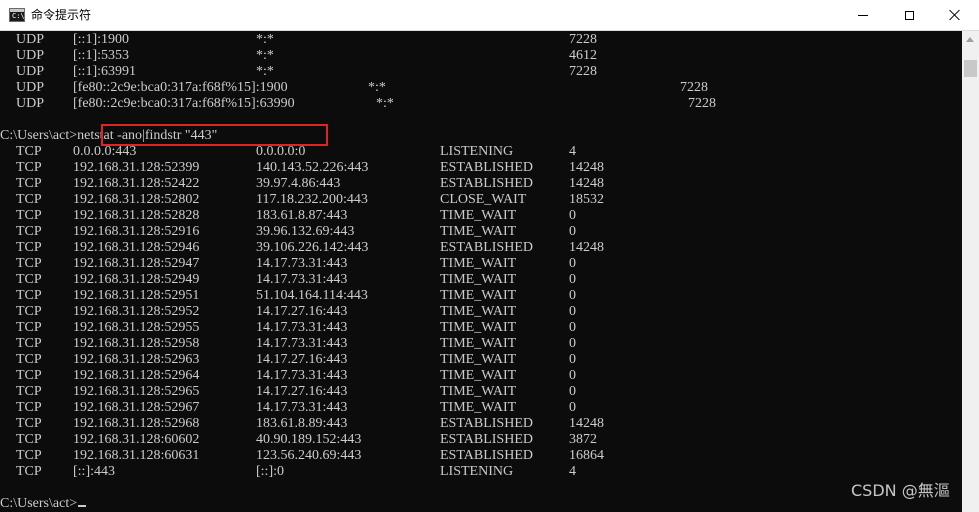 Image resolution: width=979 pixels, height=512 pixels. Describe the element at coordinates (309, 455) in the screenshot. I see `cell-foreign: 123.56.240.69:443` at that location.